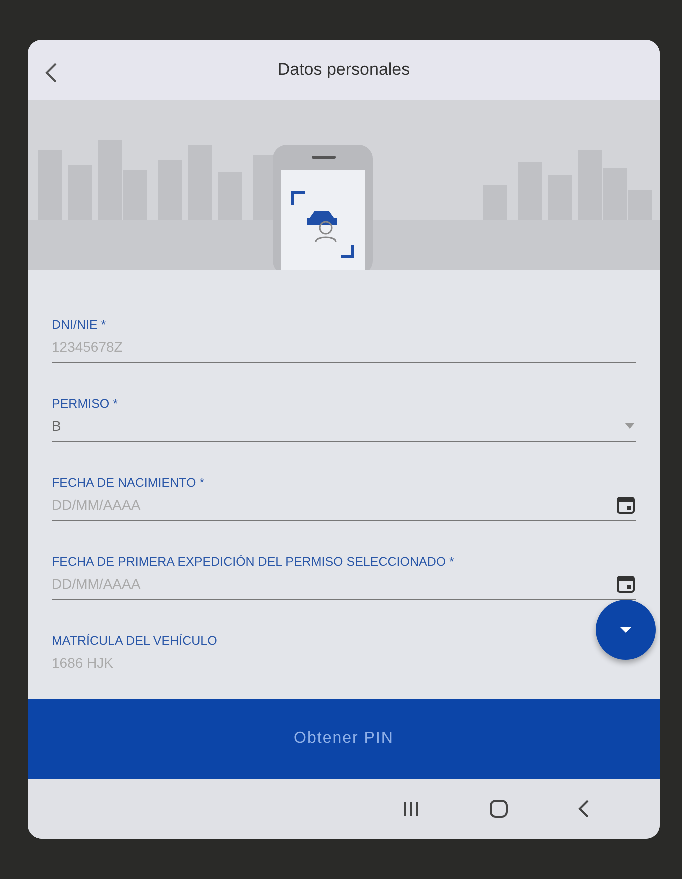  What do you see at coordinates (202, 347) in the screenshot?
I see `input-field: 12345678Z` at bounding box center [202, 347].